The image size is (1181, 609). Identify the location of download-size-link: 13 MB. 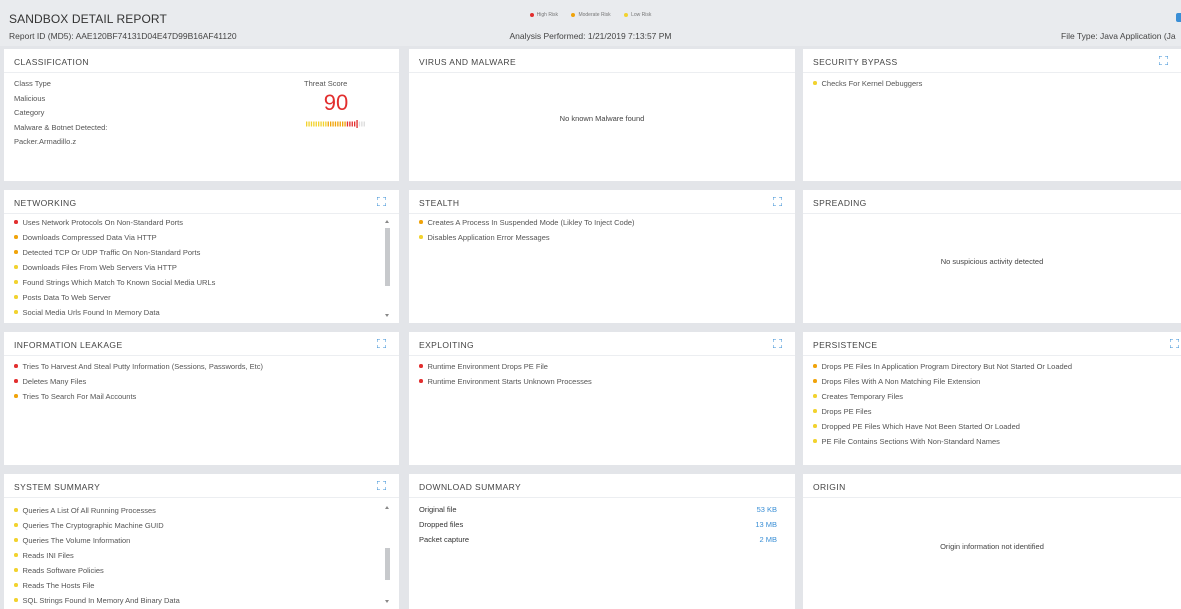
(766, 524).